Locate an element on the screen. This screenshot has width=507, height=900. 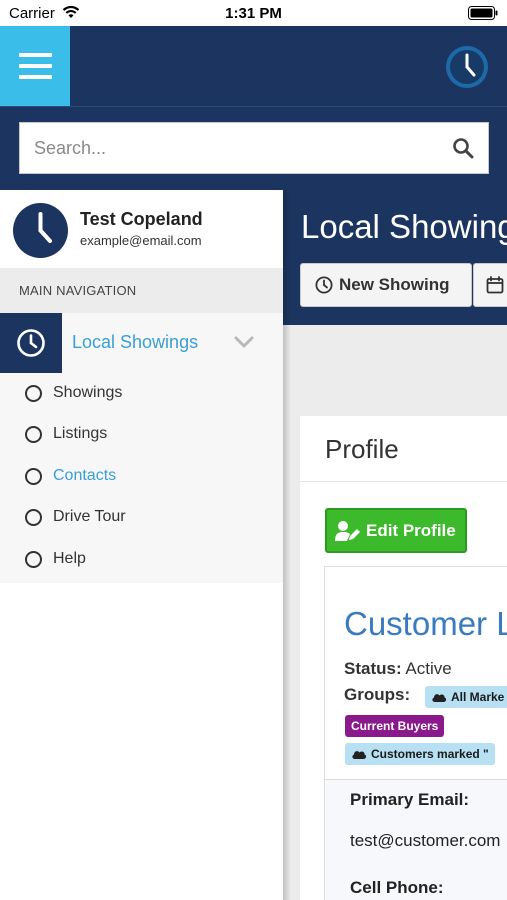
user-panel: Test Copeland example@email.com is located at coordinates (141, 229).